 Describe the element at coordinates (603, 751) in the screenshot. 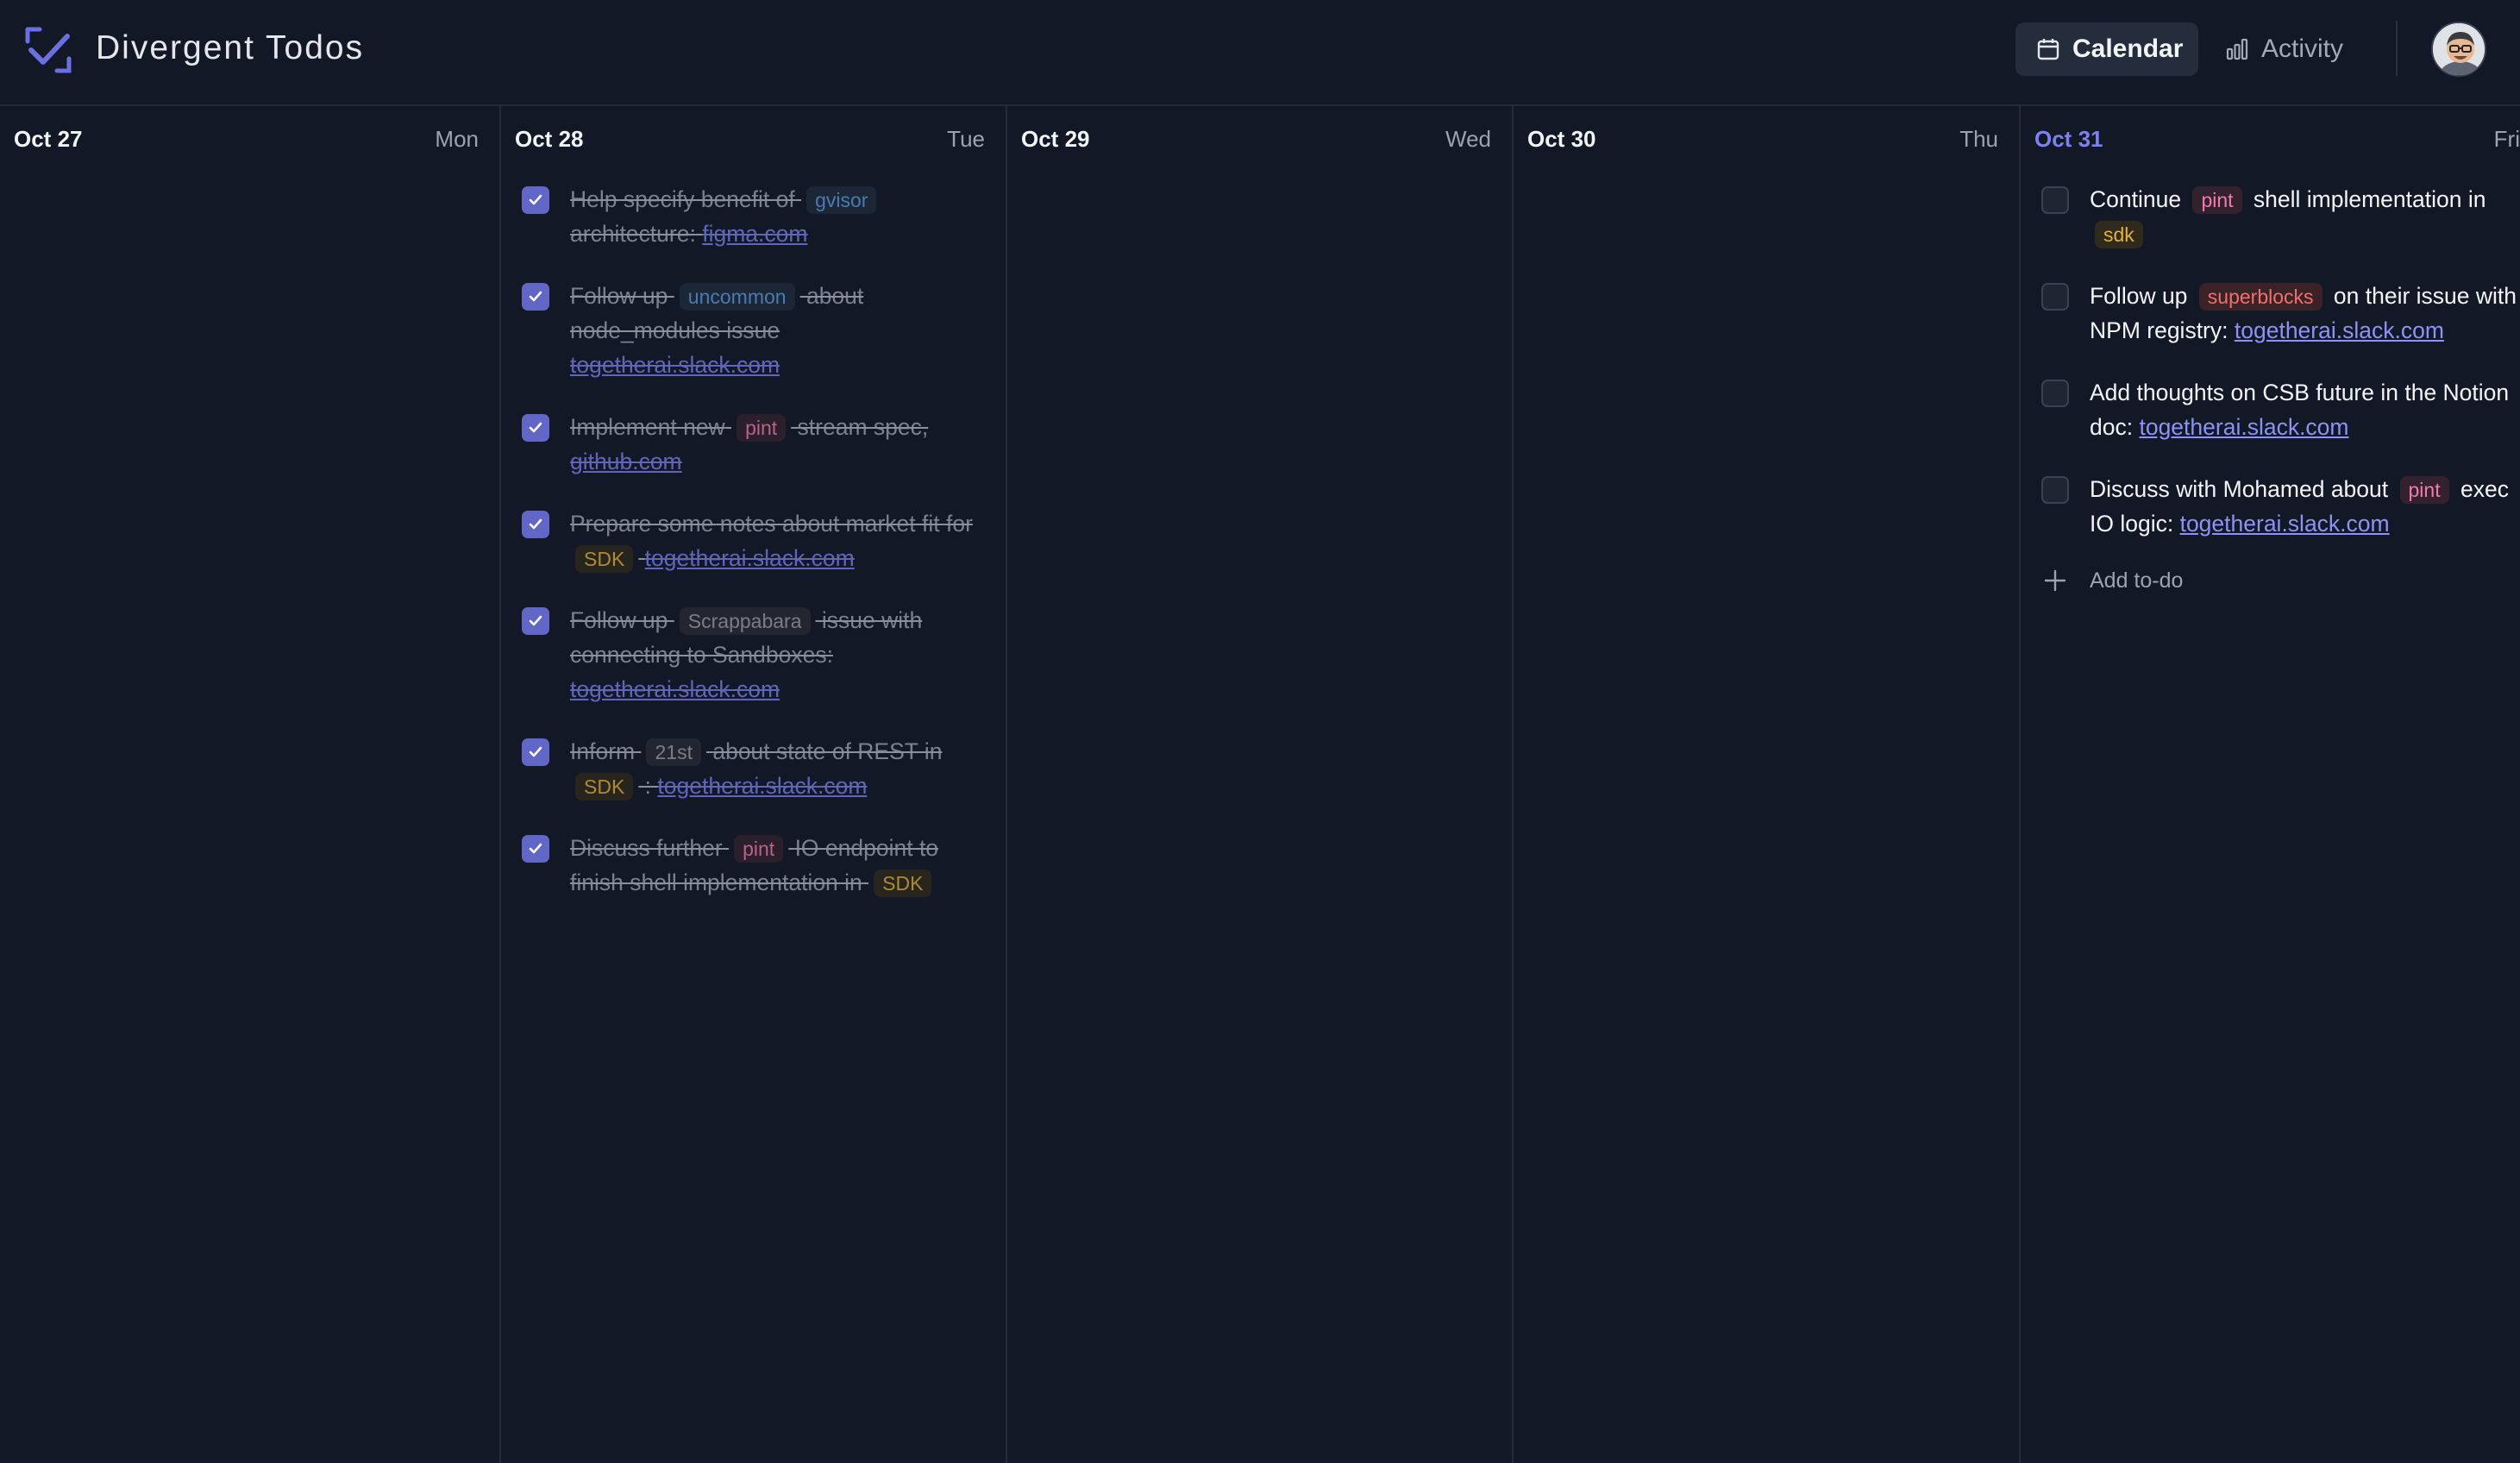

I see `todo-text-segment: Inform` at that location.